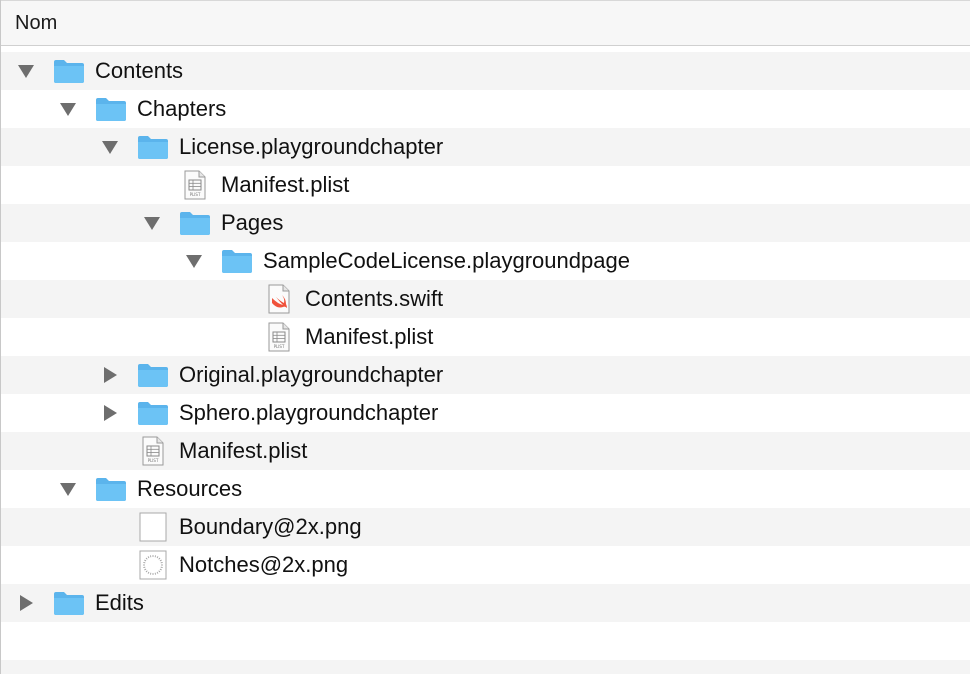 The height and width of the screenshot is (674, 970). I want to click on item-name: Pages, so click(252, 222).